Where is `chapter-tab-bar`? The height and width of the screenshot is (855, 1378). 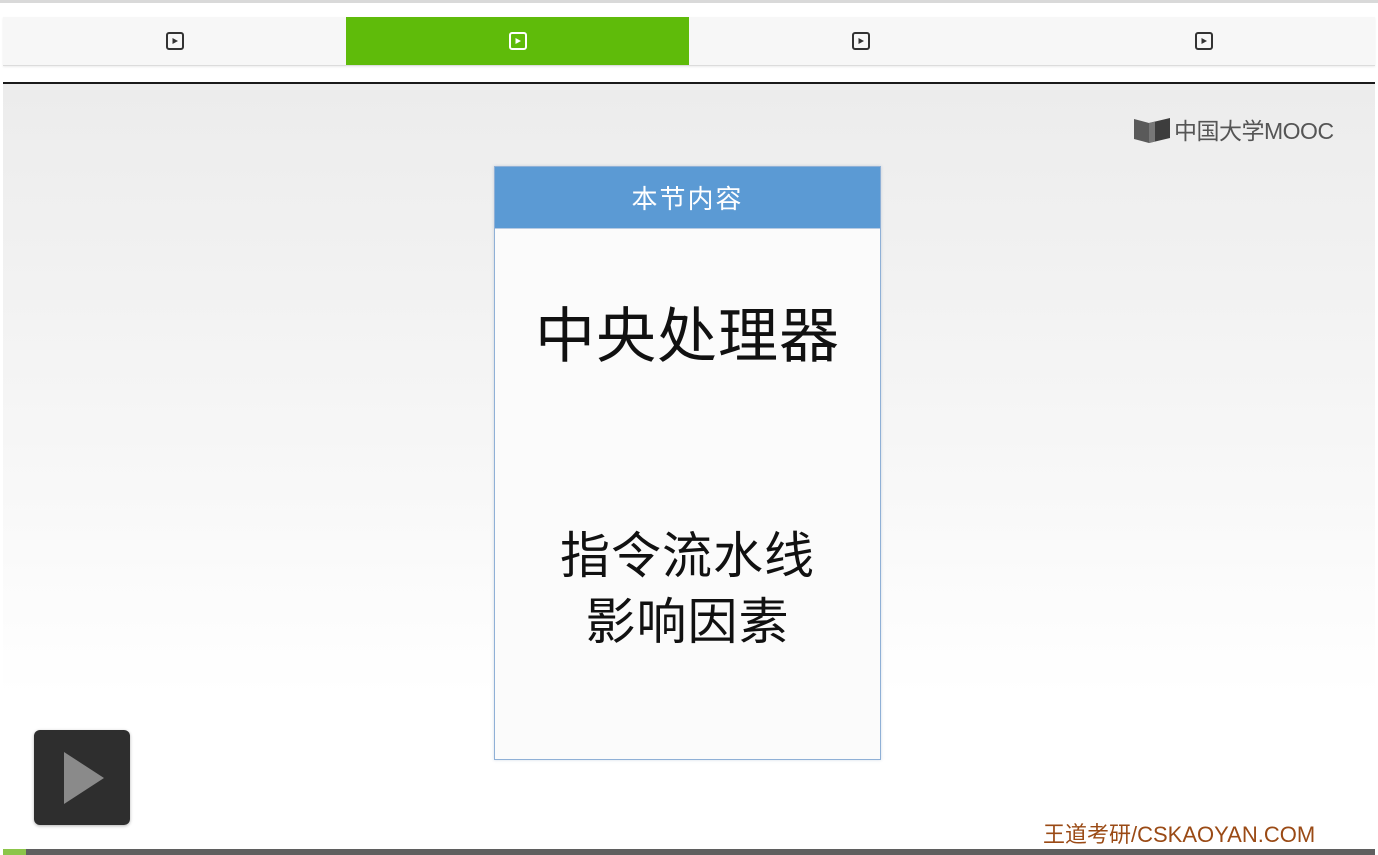 chapter-tab-bar is located at coordinates (689, 41).